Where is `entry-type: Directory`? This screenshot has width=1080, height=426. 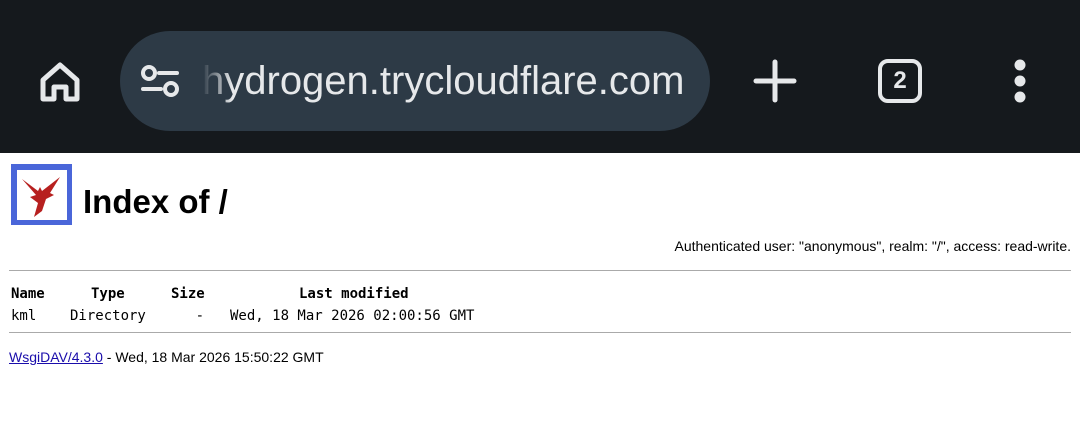
entry-type: Directory is located at coordinates (108, 316).